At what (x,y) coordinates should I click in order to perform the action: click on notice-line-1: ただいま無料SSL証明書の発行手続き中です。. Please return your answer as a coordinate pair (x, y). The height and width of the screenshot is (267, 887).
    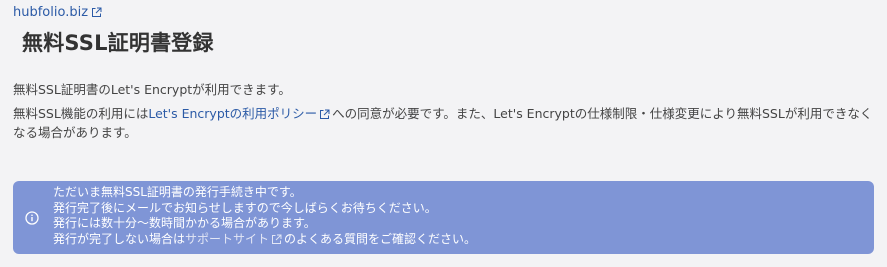
    Looking at the image, I should click on (177, 192).